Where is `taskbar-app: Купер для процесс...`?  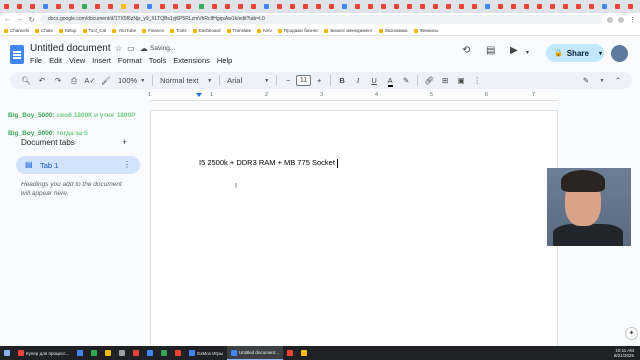 taskbar-app: Купер для процесс... is located at coordinates (43, 353).